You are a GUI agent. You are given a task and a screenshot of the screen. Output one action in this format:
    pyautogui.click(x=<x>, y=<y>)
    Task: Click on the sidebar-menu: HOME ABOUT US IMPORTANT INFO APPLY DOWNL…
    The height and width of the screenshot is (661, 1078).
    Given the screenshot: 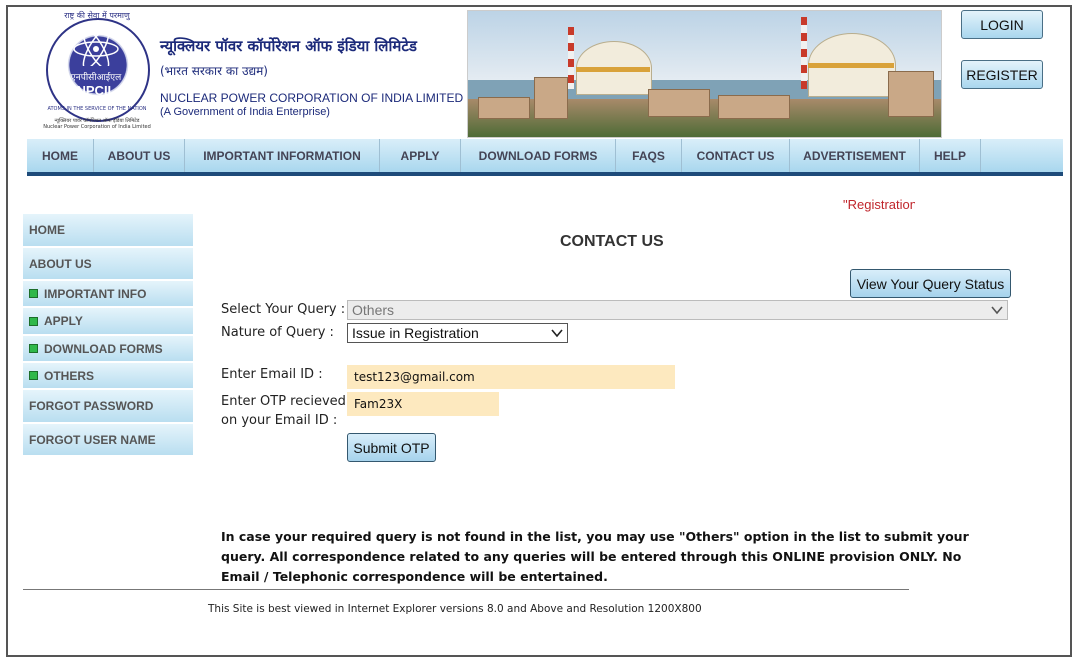 What is the action you would take?
    pyautogui.click(x=108, y=335)
    